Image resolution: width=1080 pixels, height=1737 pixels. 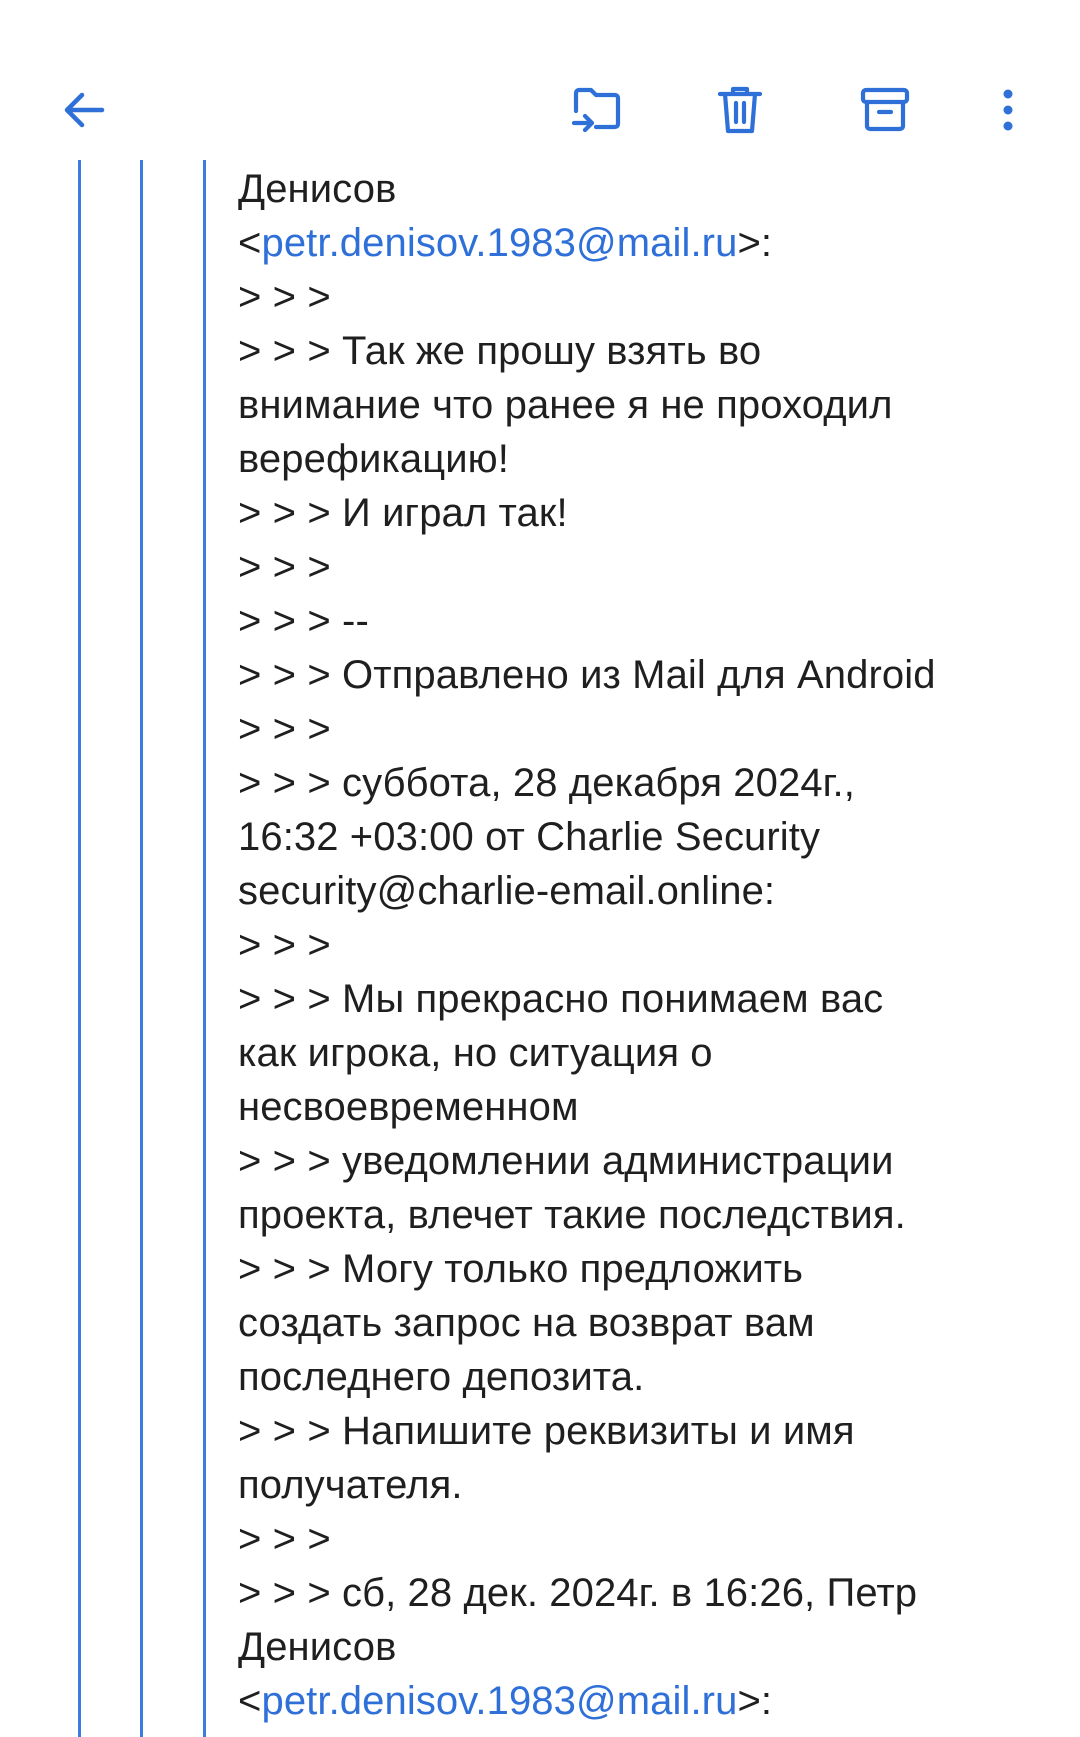 I want to click on body-line: > > > Мы прекрасно понимаем вас, so click(x=561, y=999).